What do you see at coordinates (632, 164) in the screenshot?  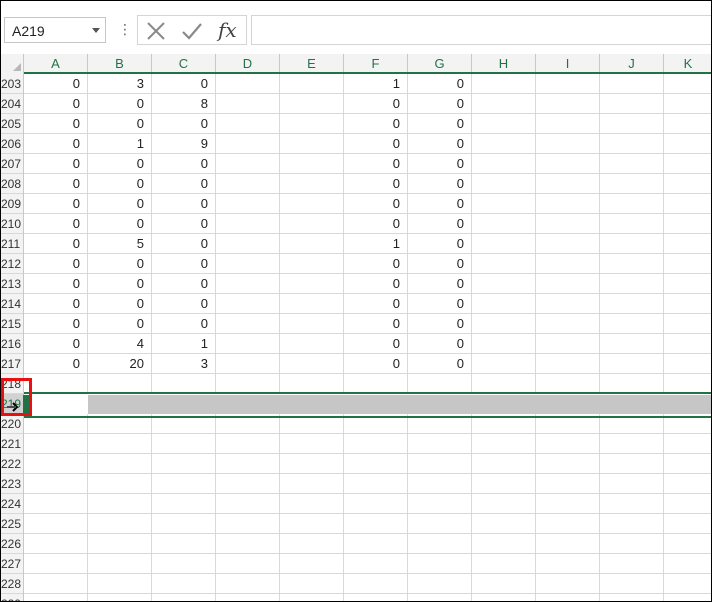 I see `cell-j207` at bounding box center [632, 164].